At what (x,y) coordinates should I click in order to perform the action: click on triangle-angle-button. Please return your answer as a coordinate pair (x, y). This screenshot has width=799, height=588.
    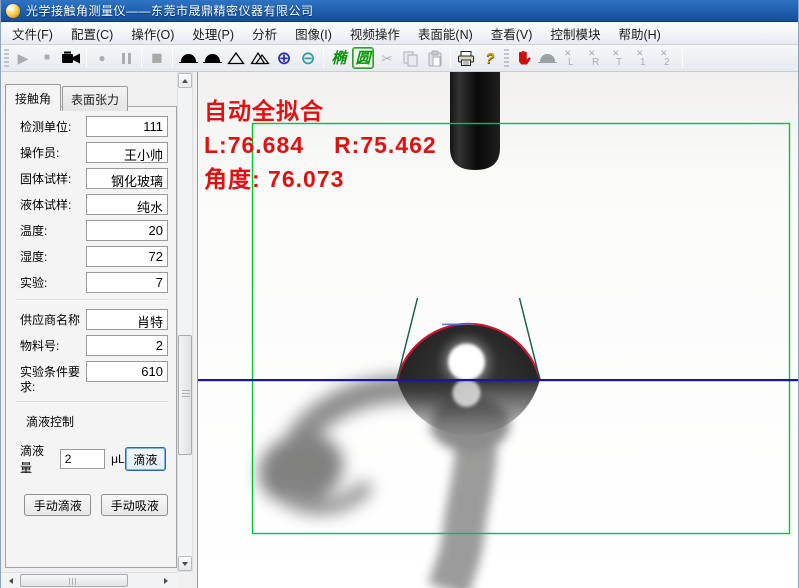
    Looking at the image, I should click on (236, 58).